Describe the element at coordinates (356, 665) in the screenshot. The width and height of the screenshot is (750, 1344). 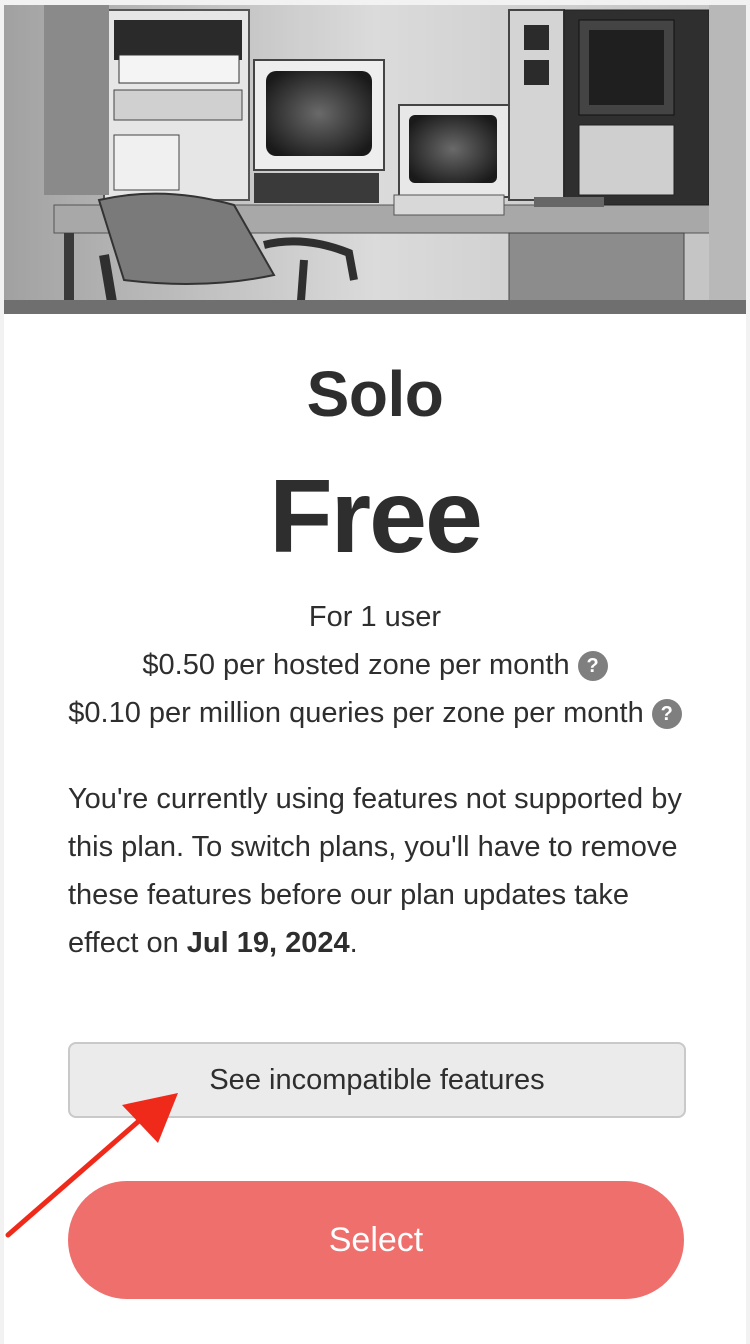
I see `zone-price-text: $0.50 per hosted zone per month` at that location.